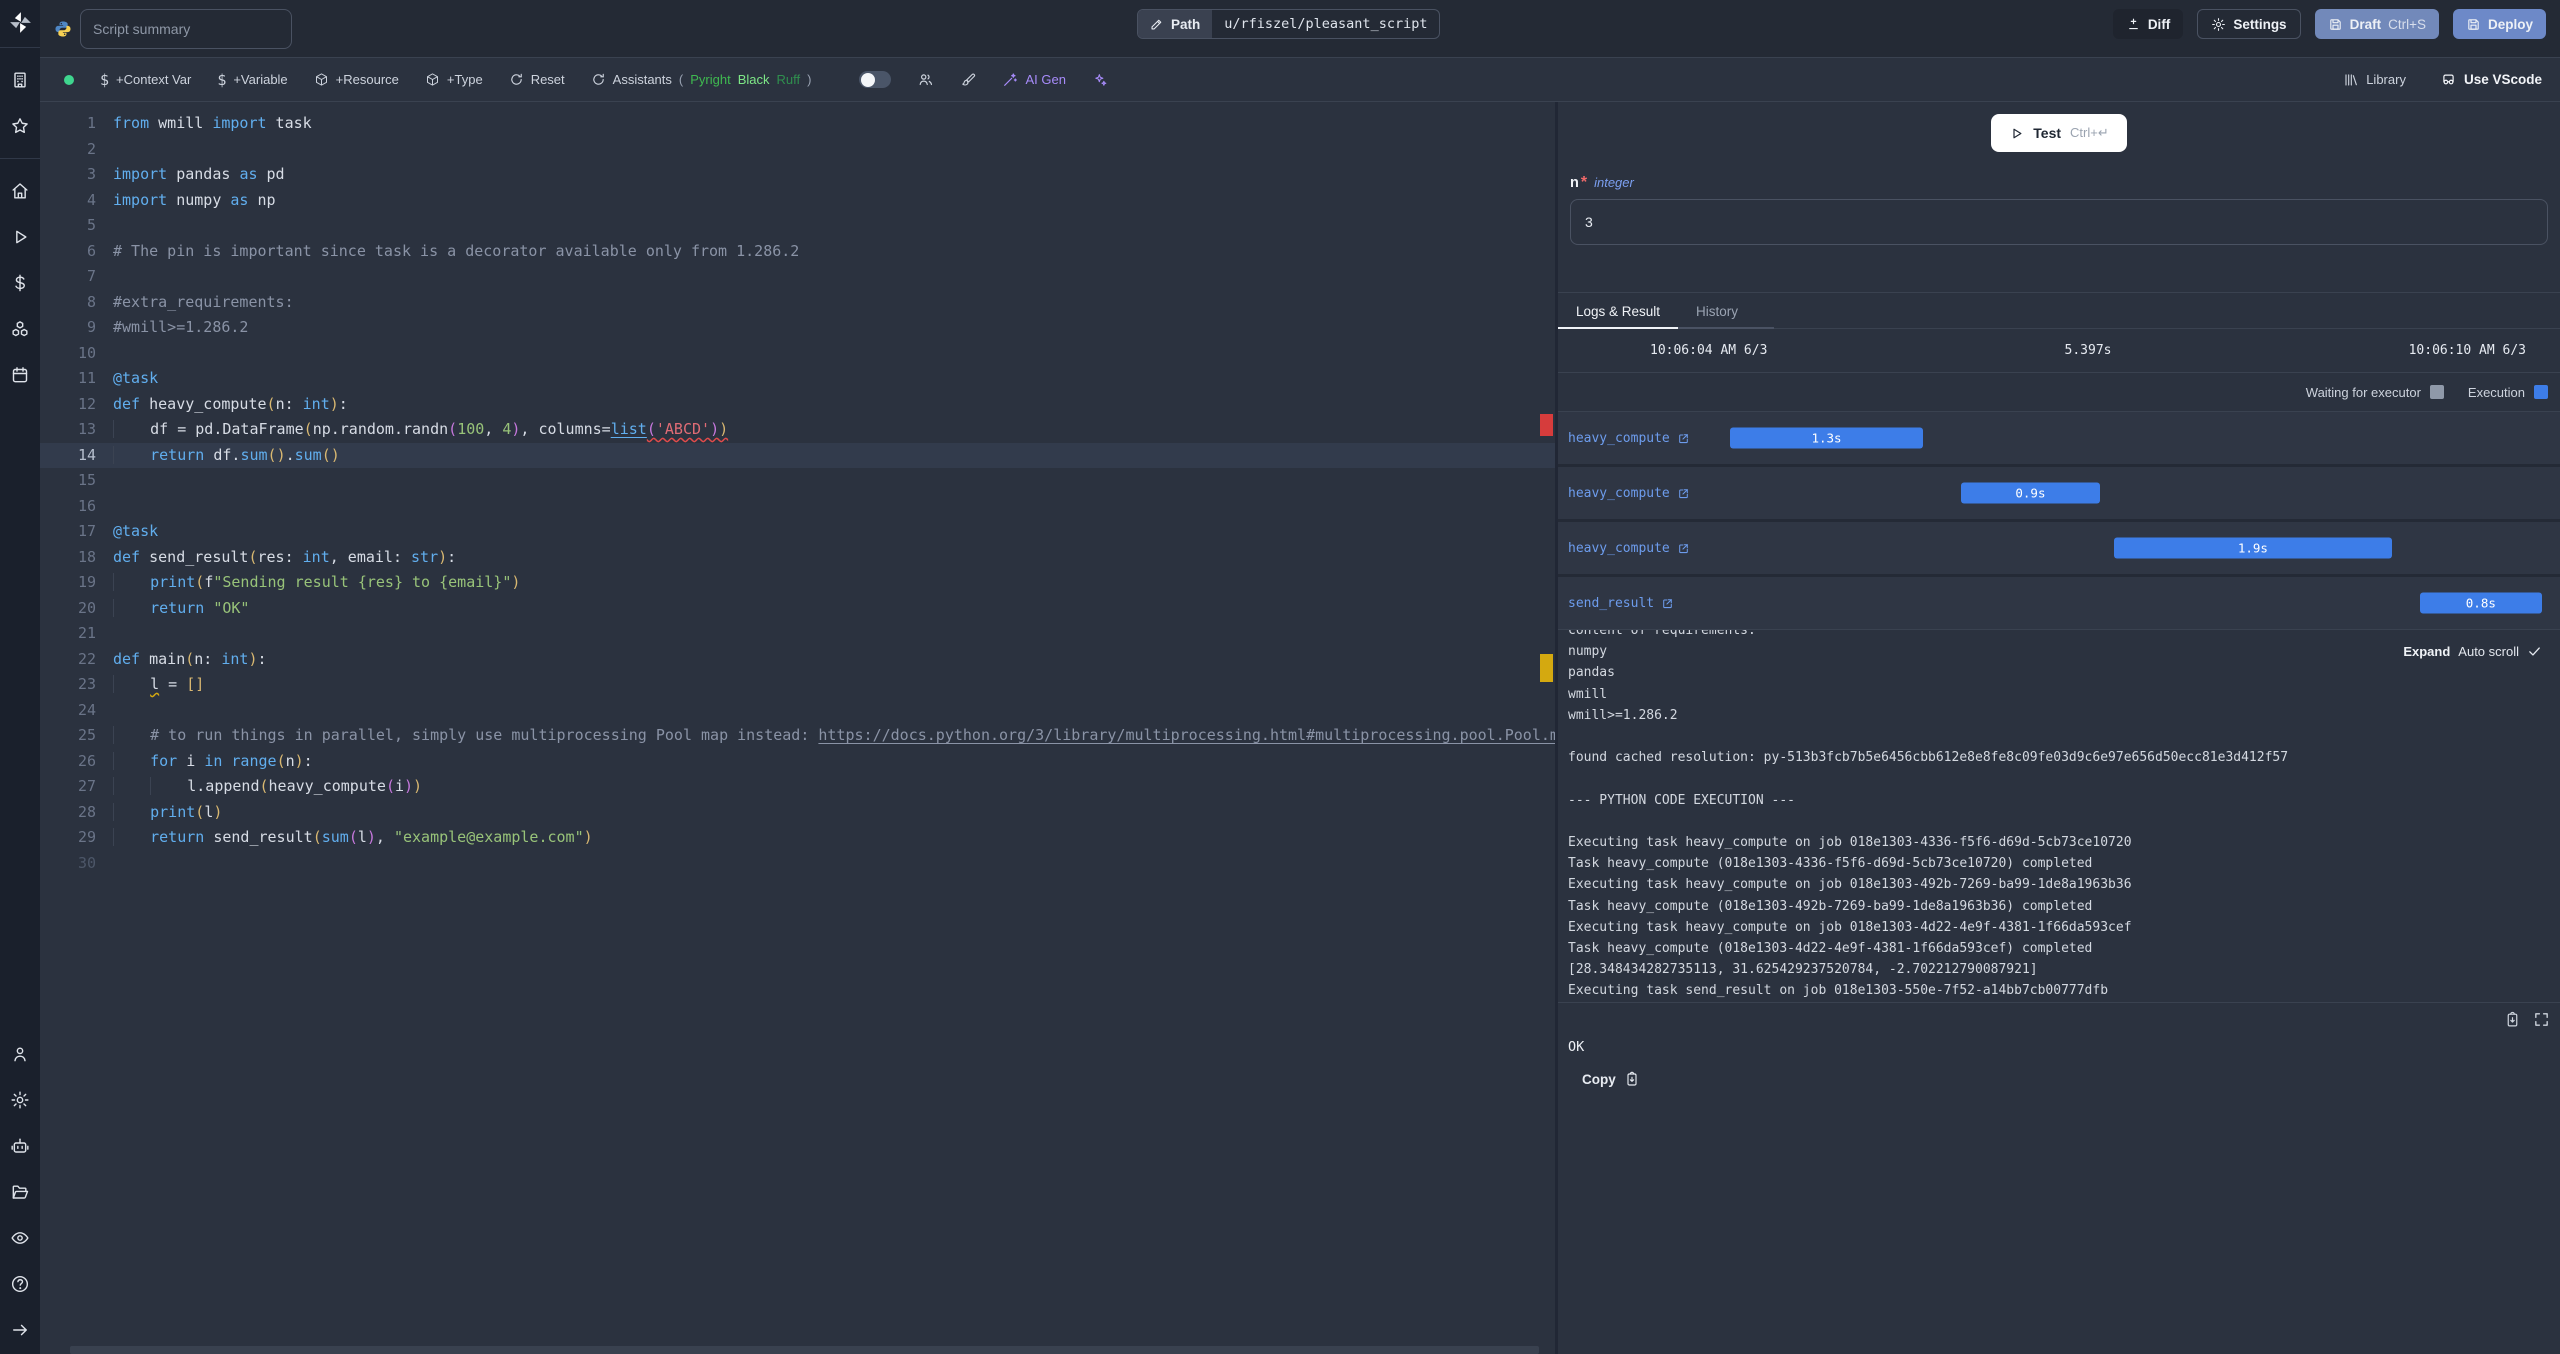 This screenshot has width=2560, height=1354. Describe the element at coordinates (20, 126) in the screenshot. I see `star-icon` at that location.